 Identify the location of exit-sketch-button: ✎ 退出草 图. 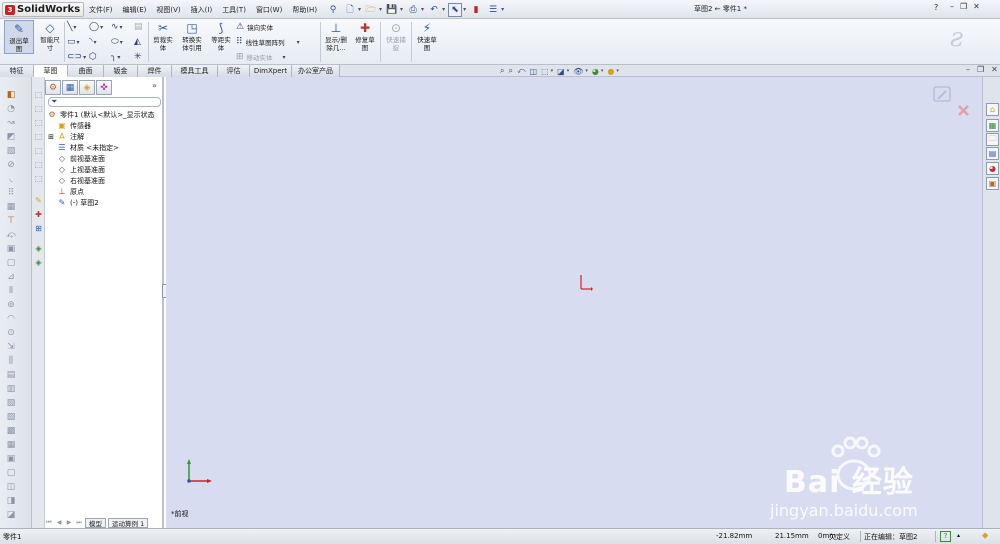
(19, 37).